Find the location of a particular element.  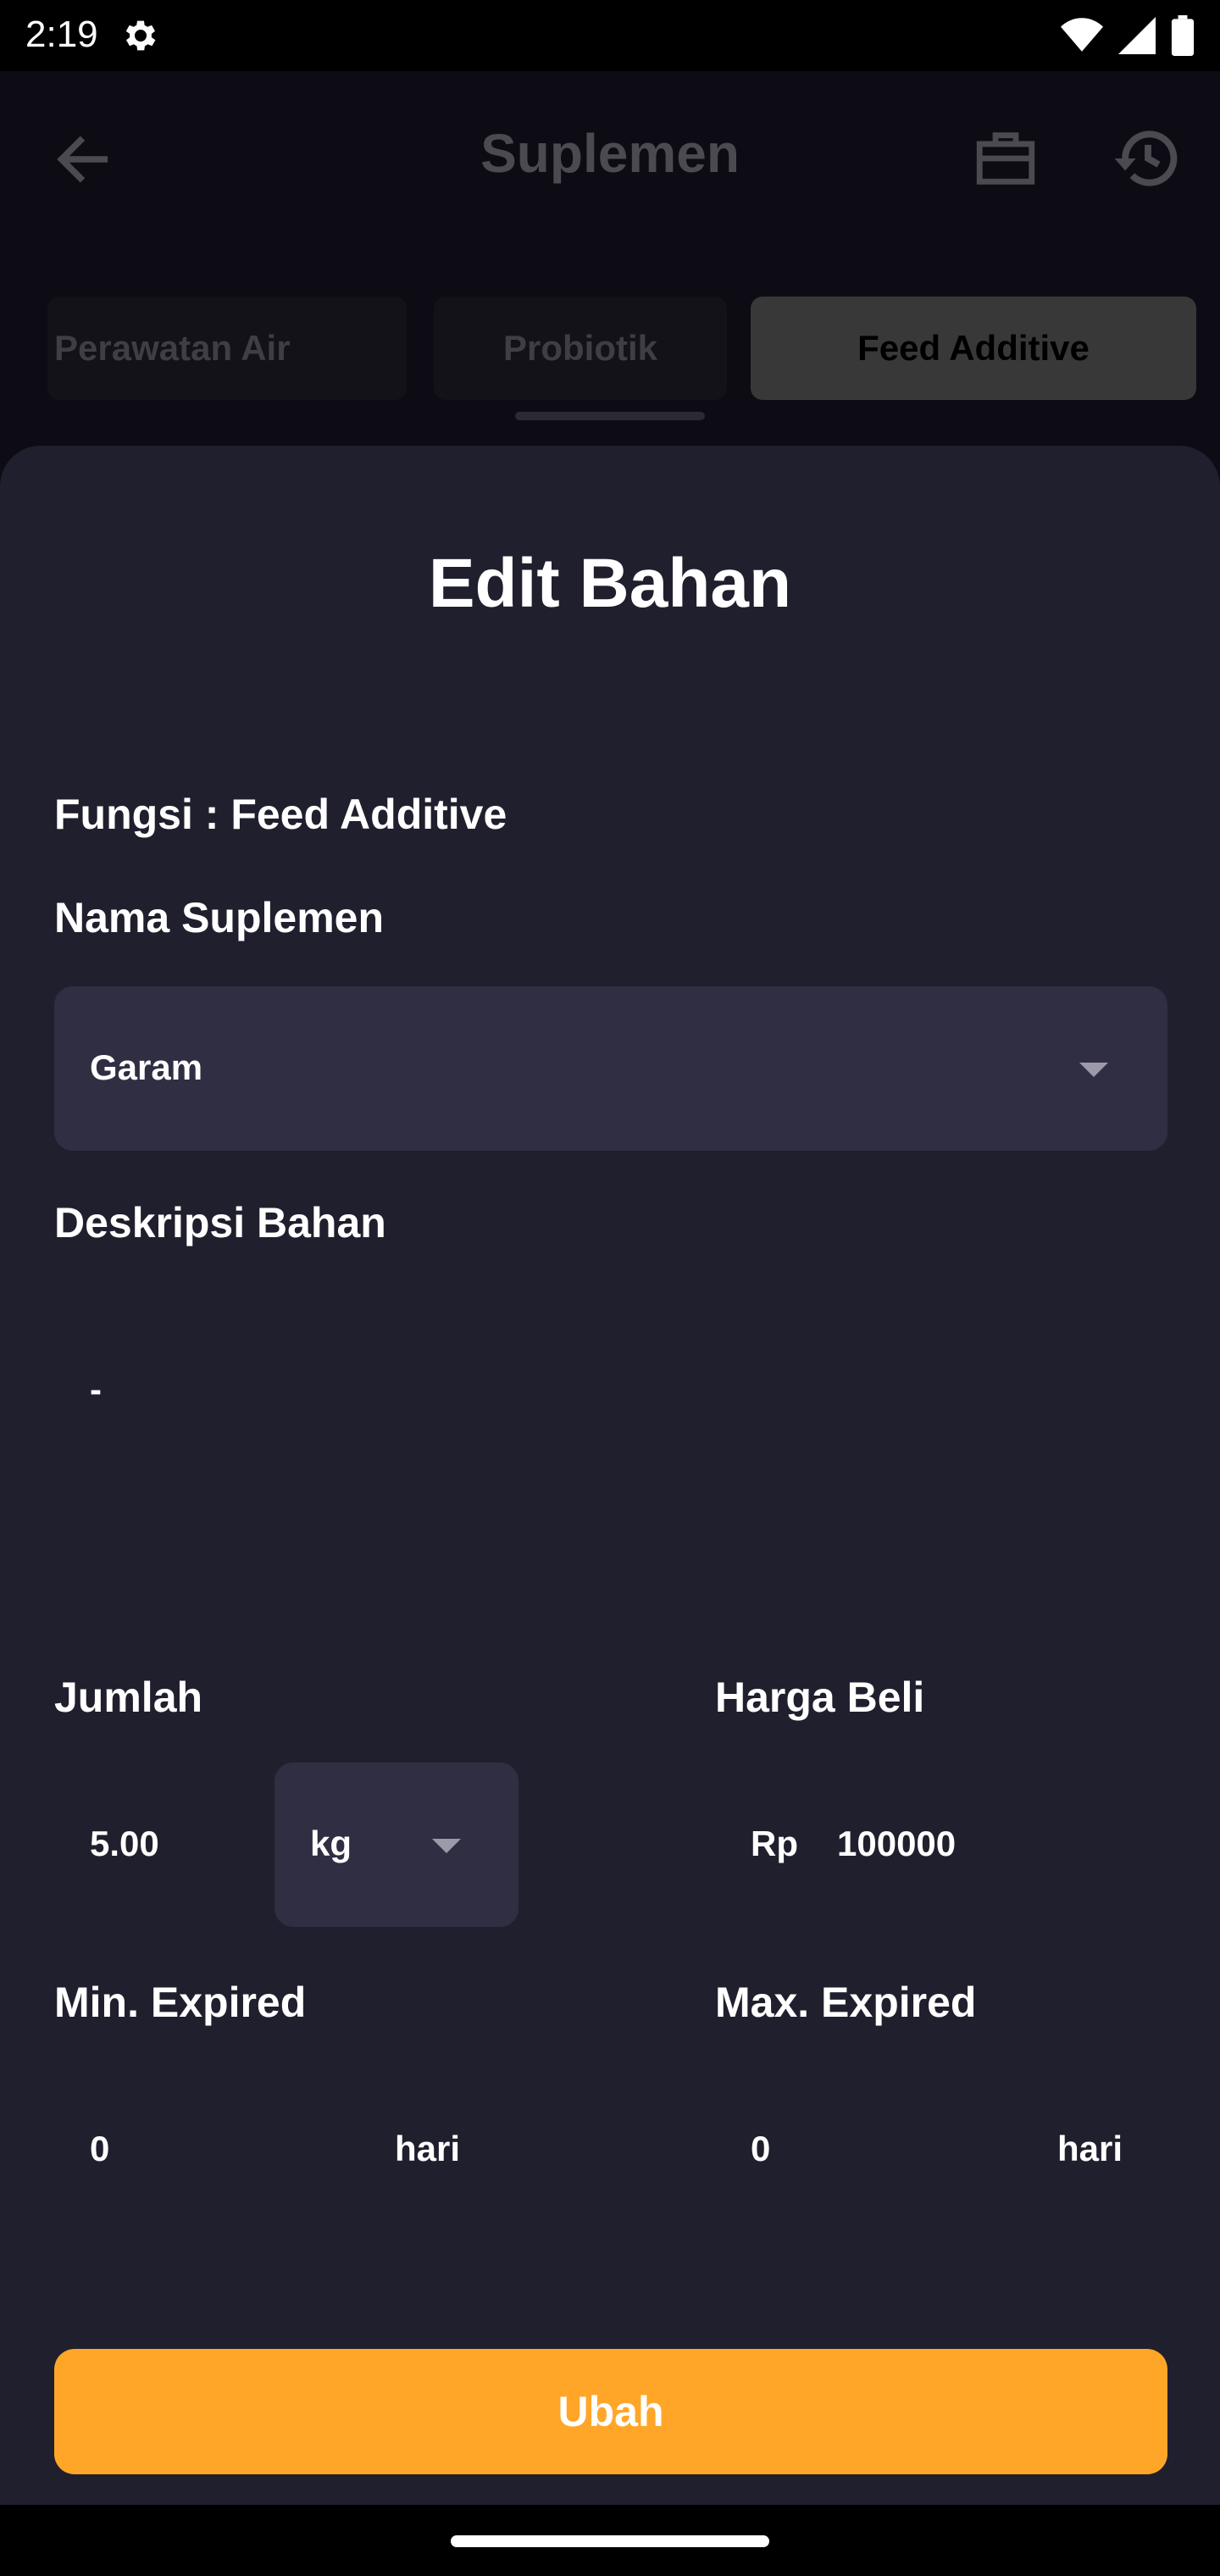

tab-perawatan-air: Perawatan Air is located at coordinates (227, 348).